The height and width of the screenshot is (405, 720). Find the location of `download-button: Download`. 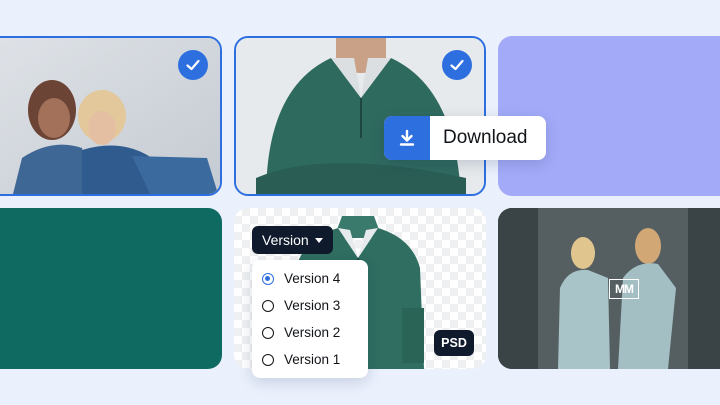

download-button: Download is located at coordinates (465, 138).